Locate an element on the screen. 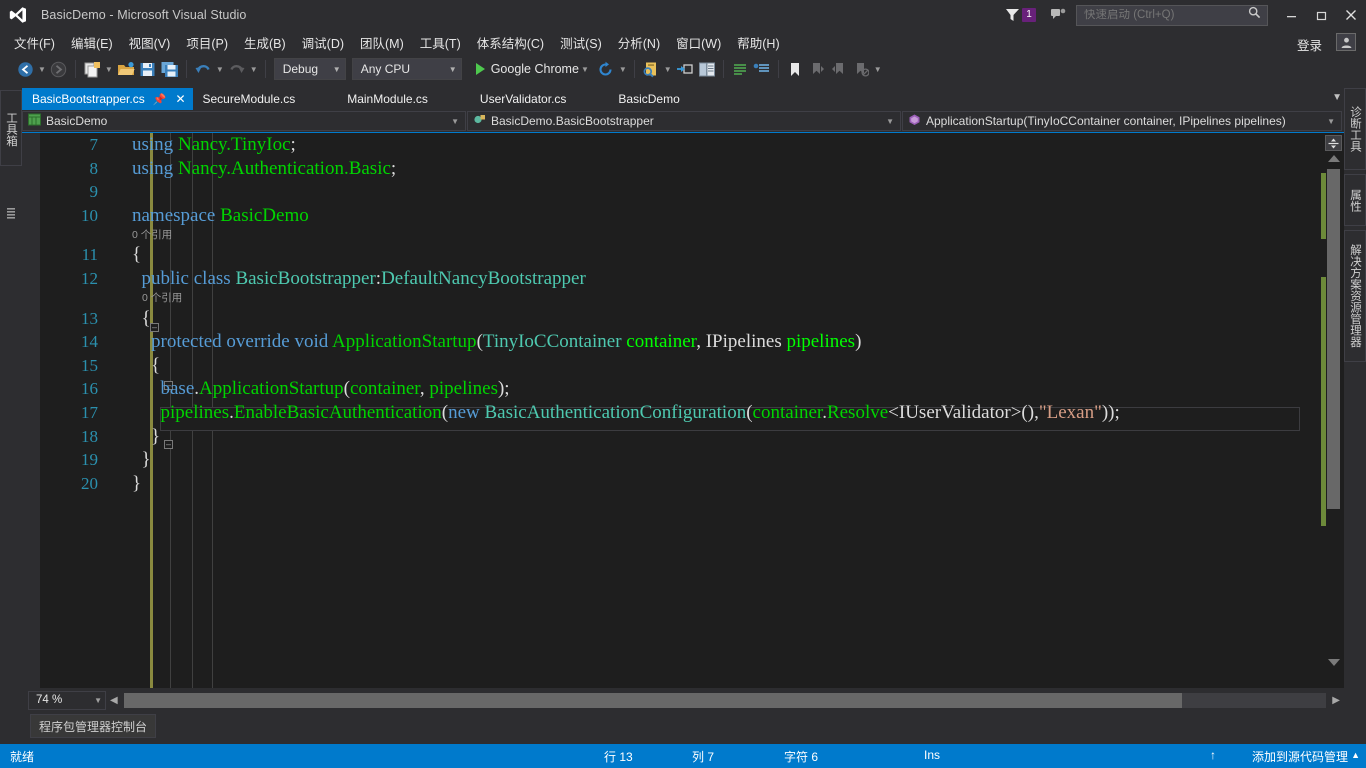 This screenshot has width=1366, height=768. horizontal-scrollbar-track is located at coordinates (725, 700).